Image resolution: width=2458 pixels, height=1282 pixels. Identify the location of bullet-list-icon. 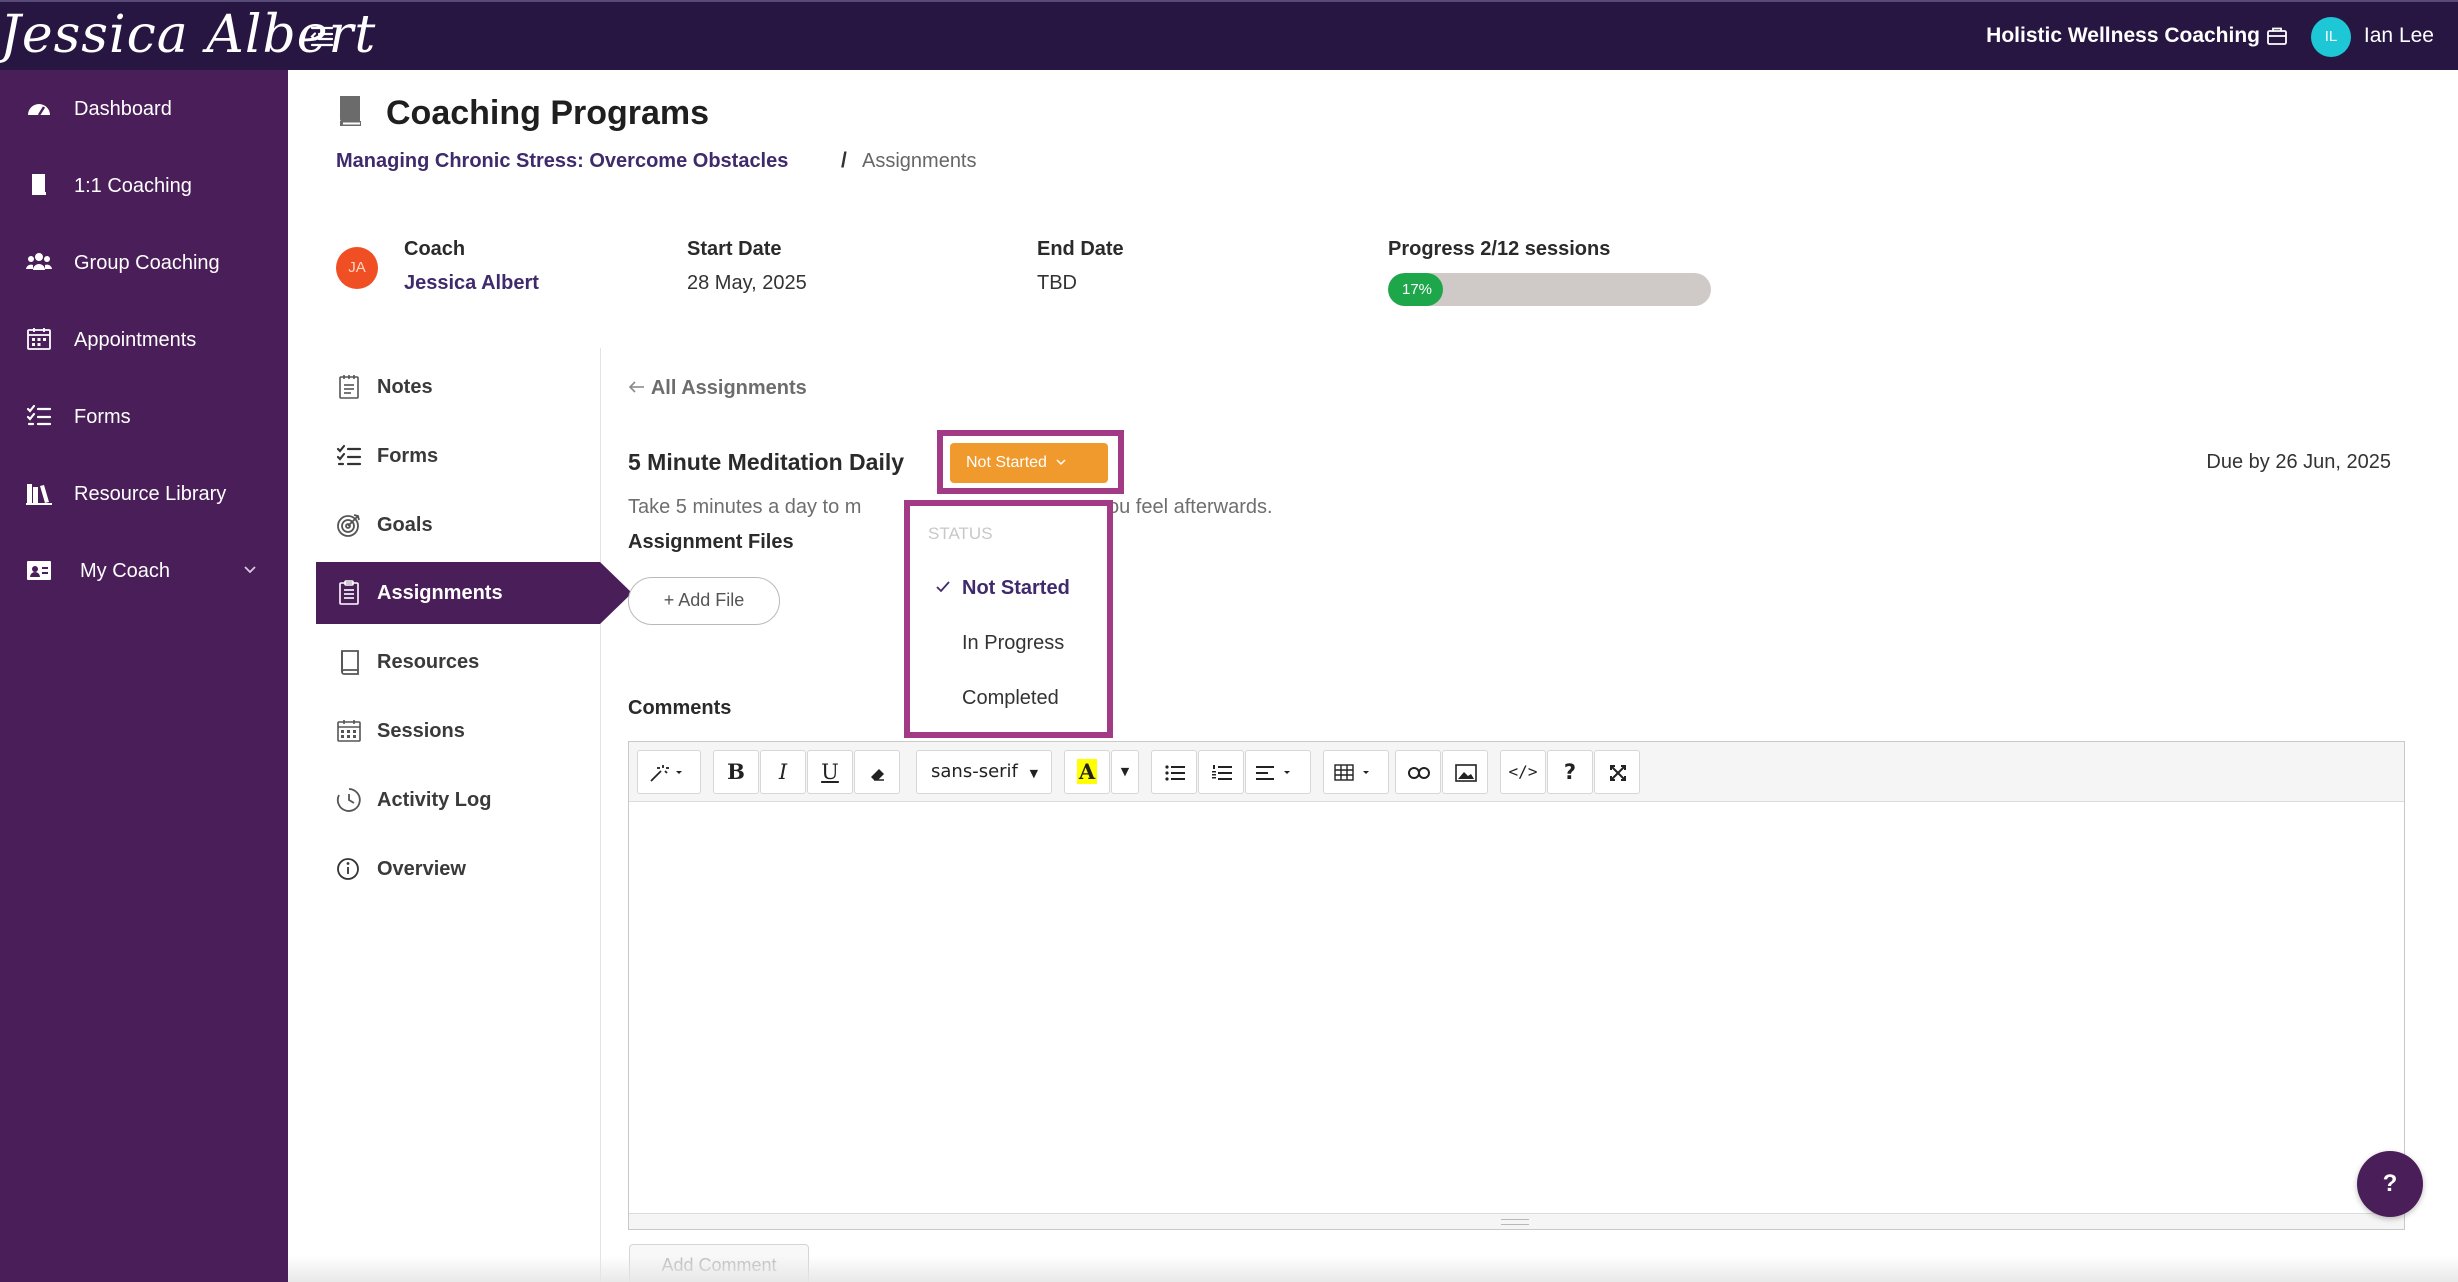
(1174, 772).